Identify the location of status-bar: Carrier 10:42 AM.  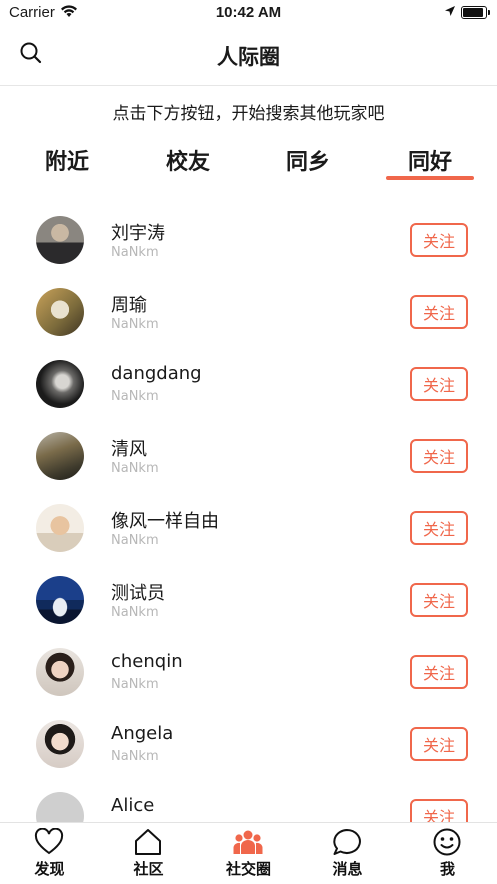
(248, 13).